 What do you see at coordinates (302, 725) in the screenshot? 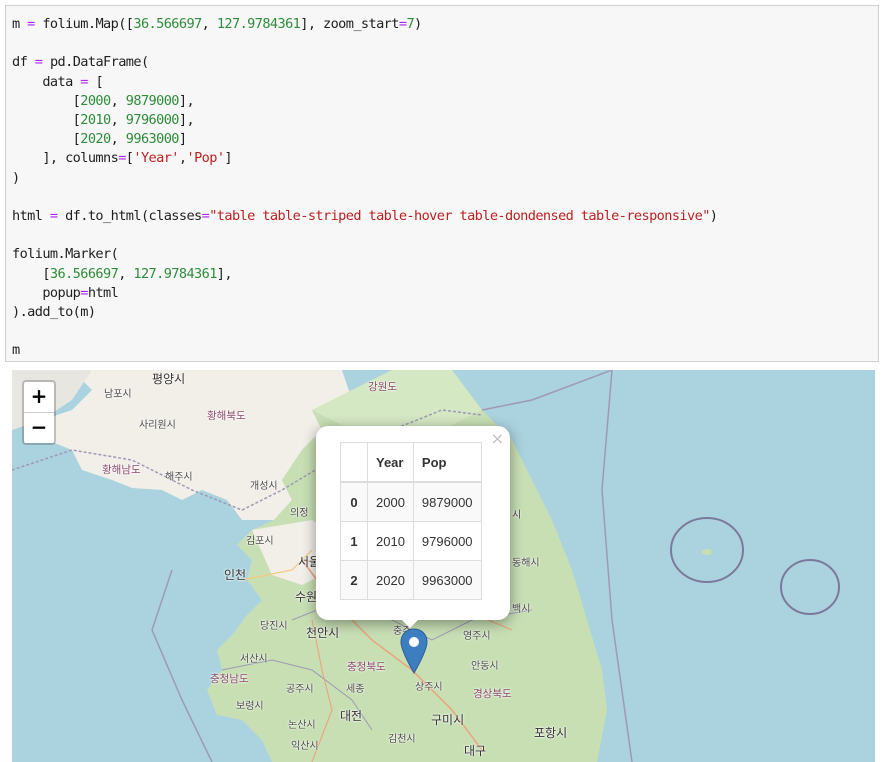
I see `map-place-label: 논산시` at bounding box center [302, 725].